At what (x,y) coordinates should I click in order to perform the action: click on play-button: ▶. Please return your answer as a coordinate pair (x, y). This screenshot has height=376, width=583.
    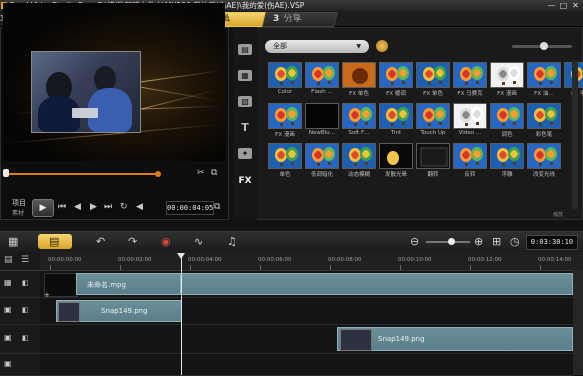
    Looking at the image, I should click on (43, 208).